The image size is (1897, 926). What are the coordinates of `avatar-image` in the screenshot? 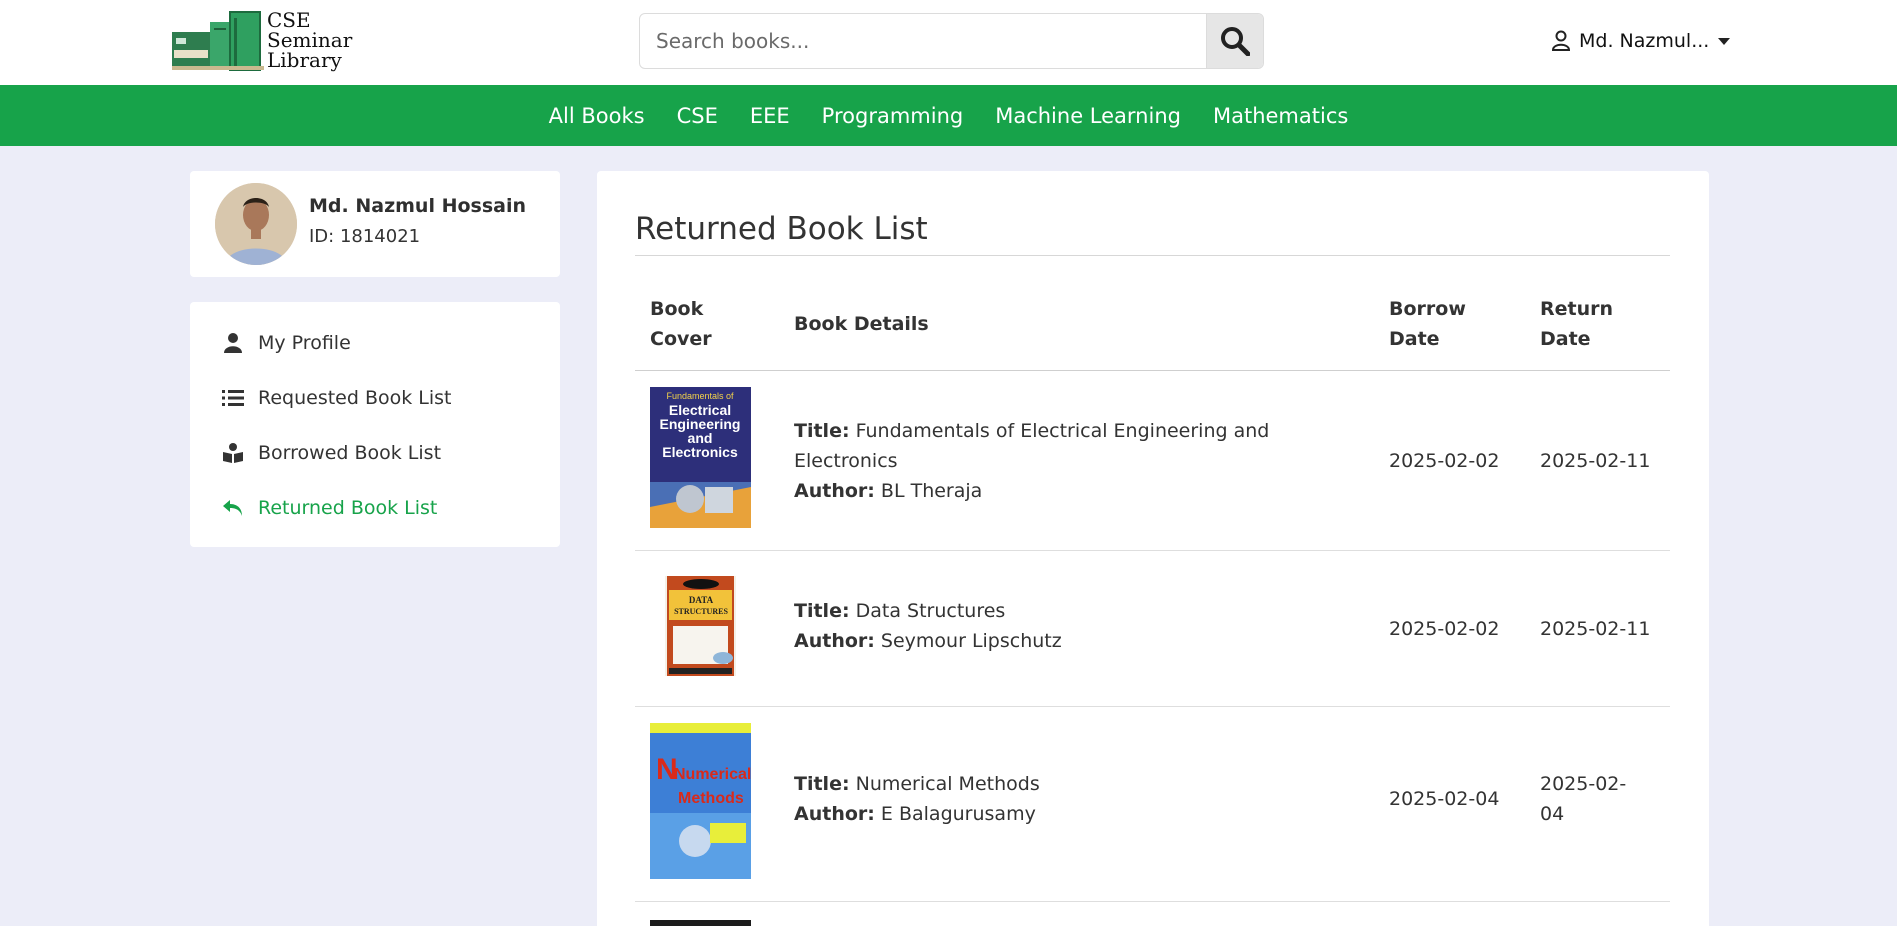 It's located at (256, 224).